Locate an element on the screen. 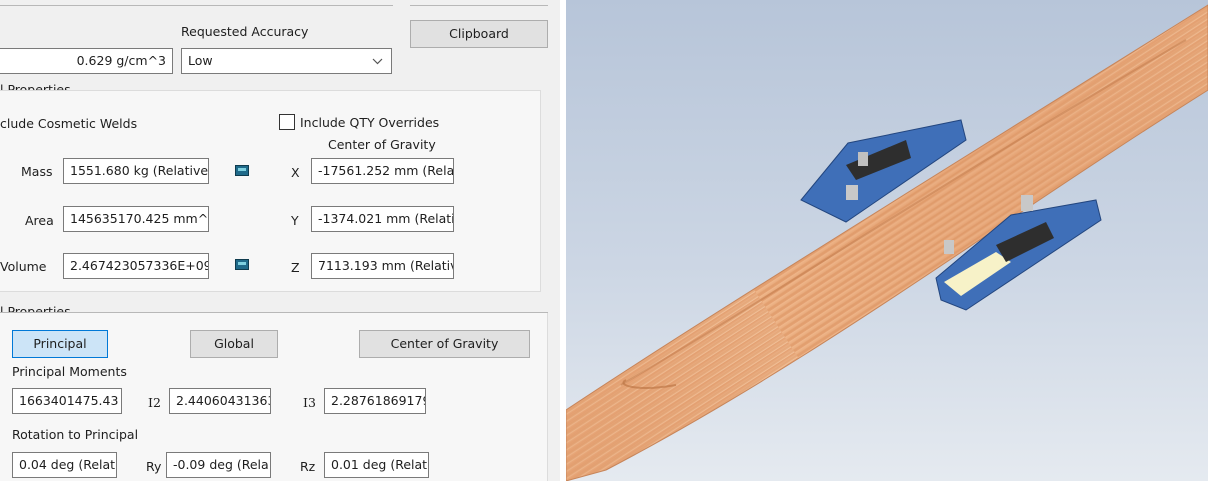 The image size is (1208, 481). top-separator-right is located at coordinates (479, 5).